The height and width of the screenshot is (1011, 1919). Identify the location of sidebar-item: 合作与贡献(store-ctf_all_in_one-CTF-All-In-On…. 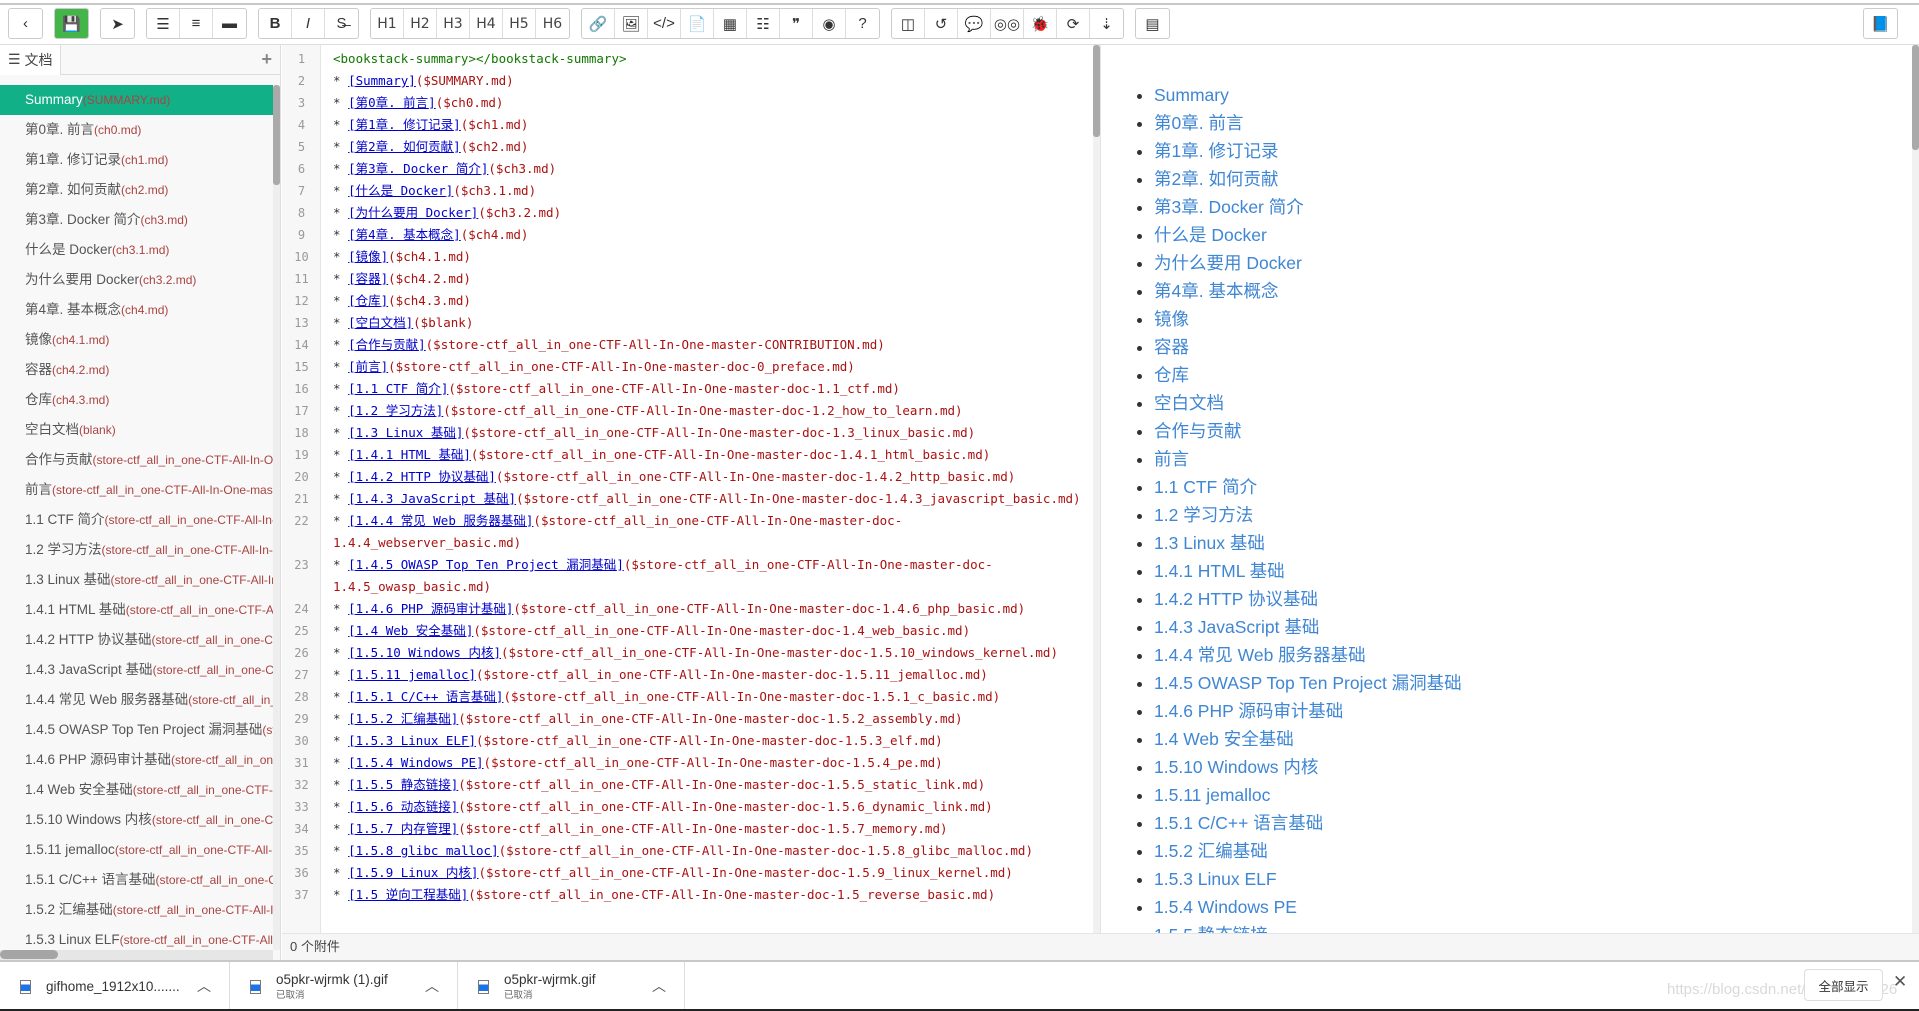
(136, 460).